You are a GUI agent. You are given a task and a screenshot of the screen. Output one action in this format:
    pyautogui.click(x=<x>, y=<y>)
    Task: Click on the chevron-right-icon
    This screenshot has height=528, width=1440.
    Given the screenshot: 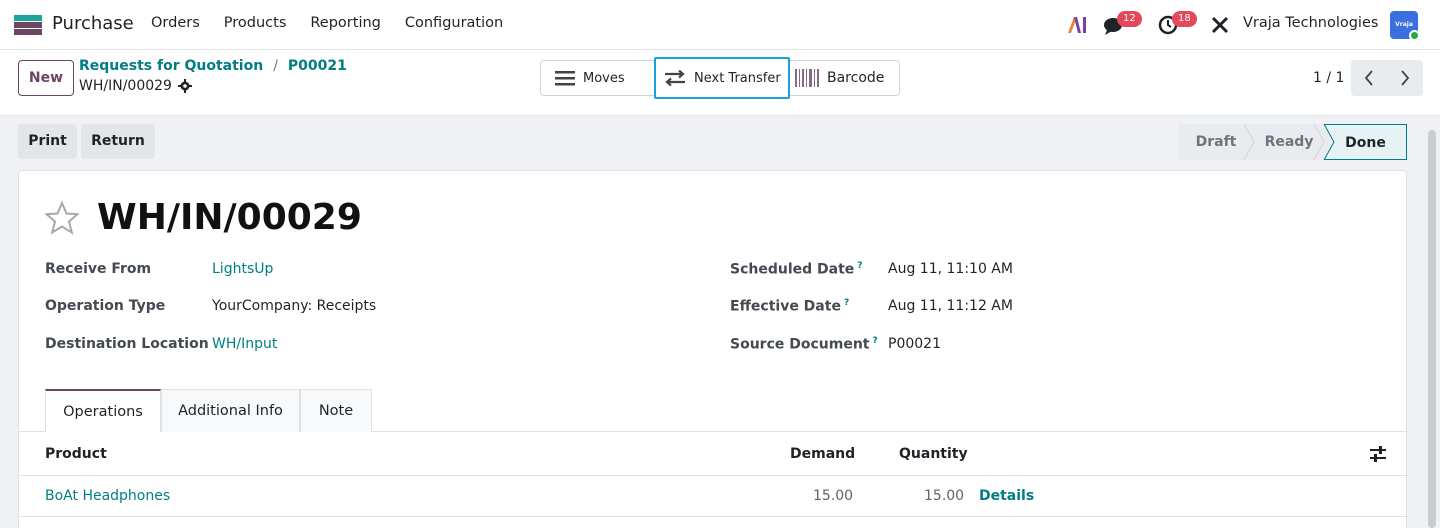 What is the action you would take?
    pyautogui.click(x=1405, y=78)
    